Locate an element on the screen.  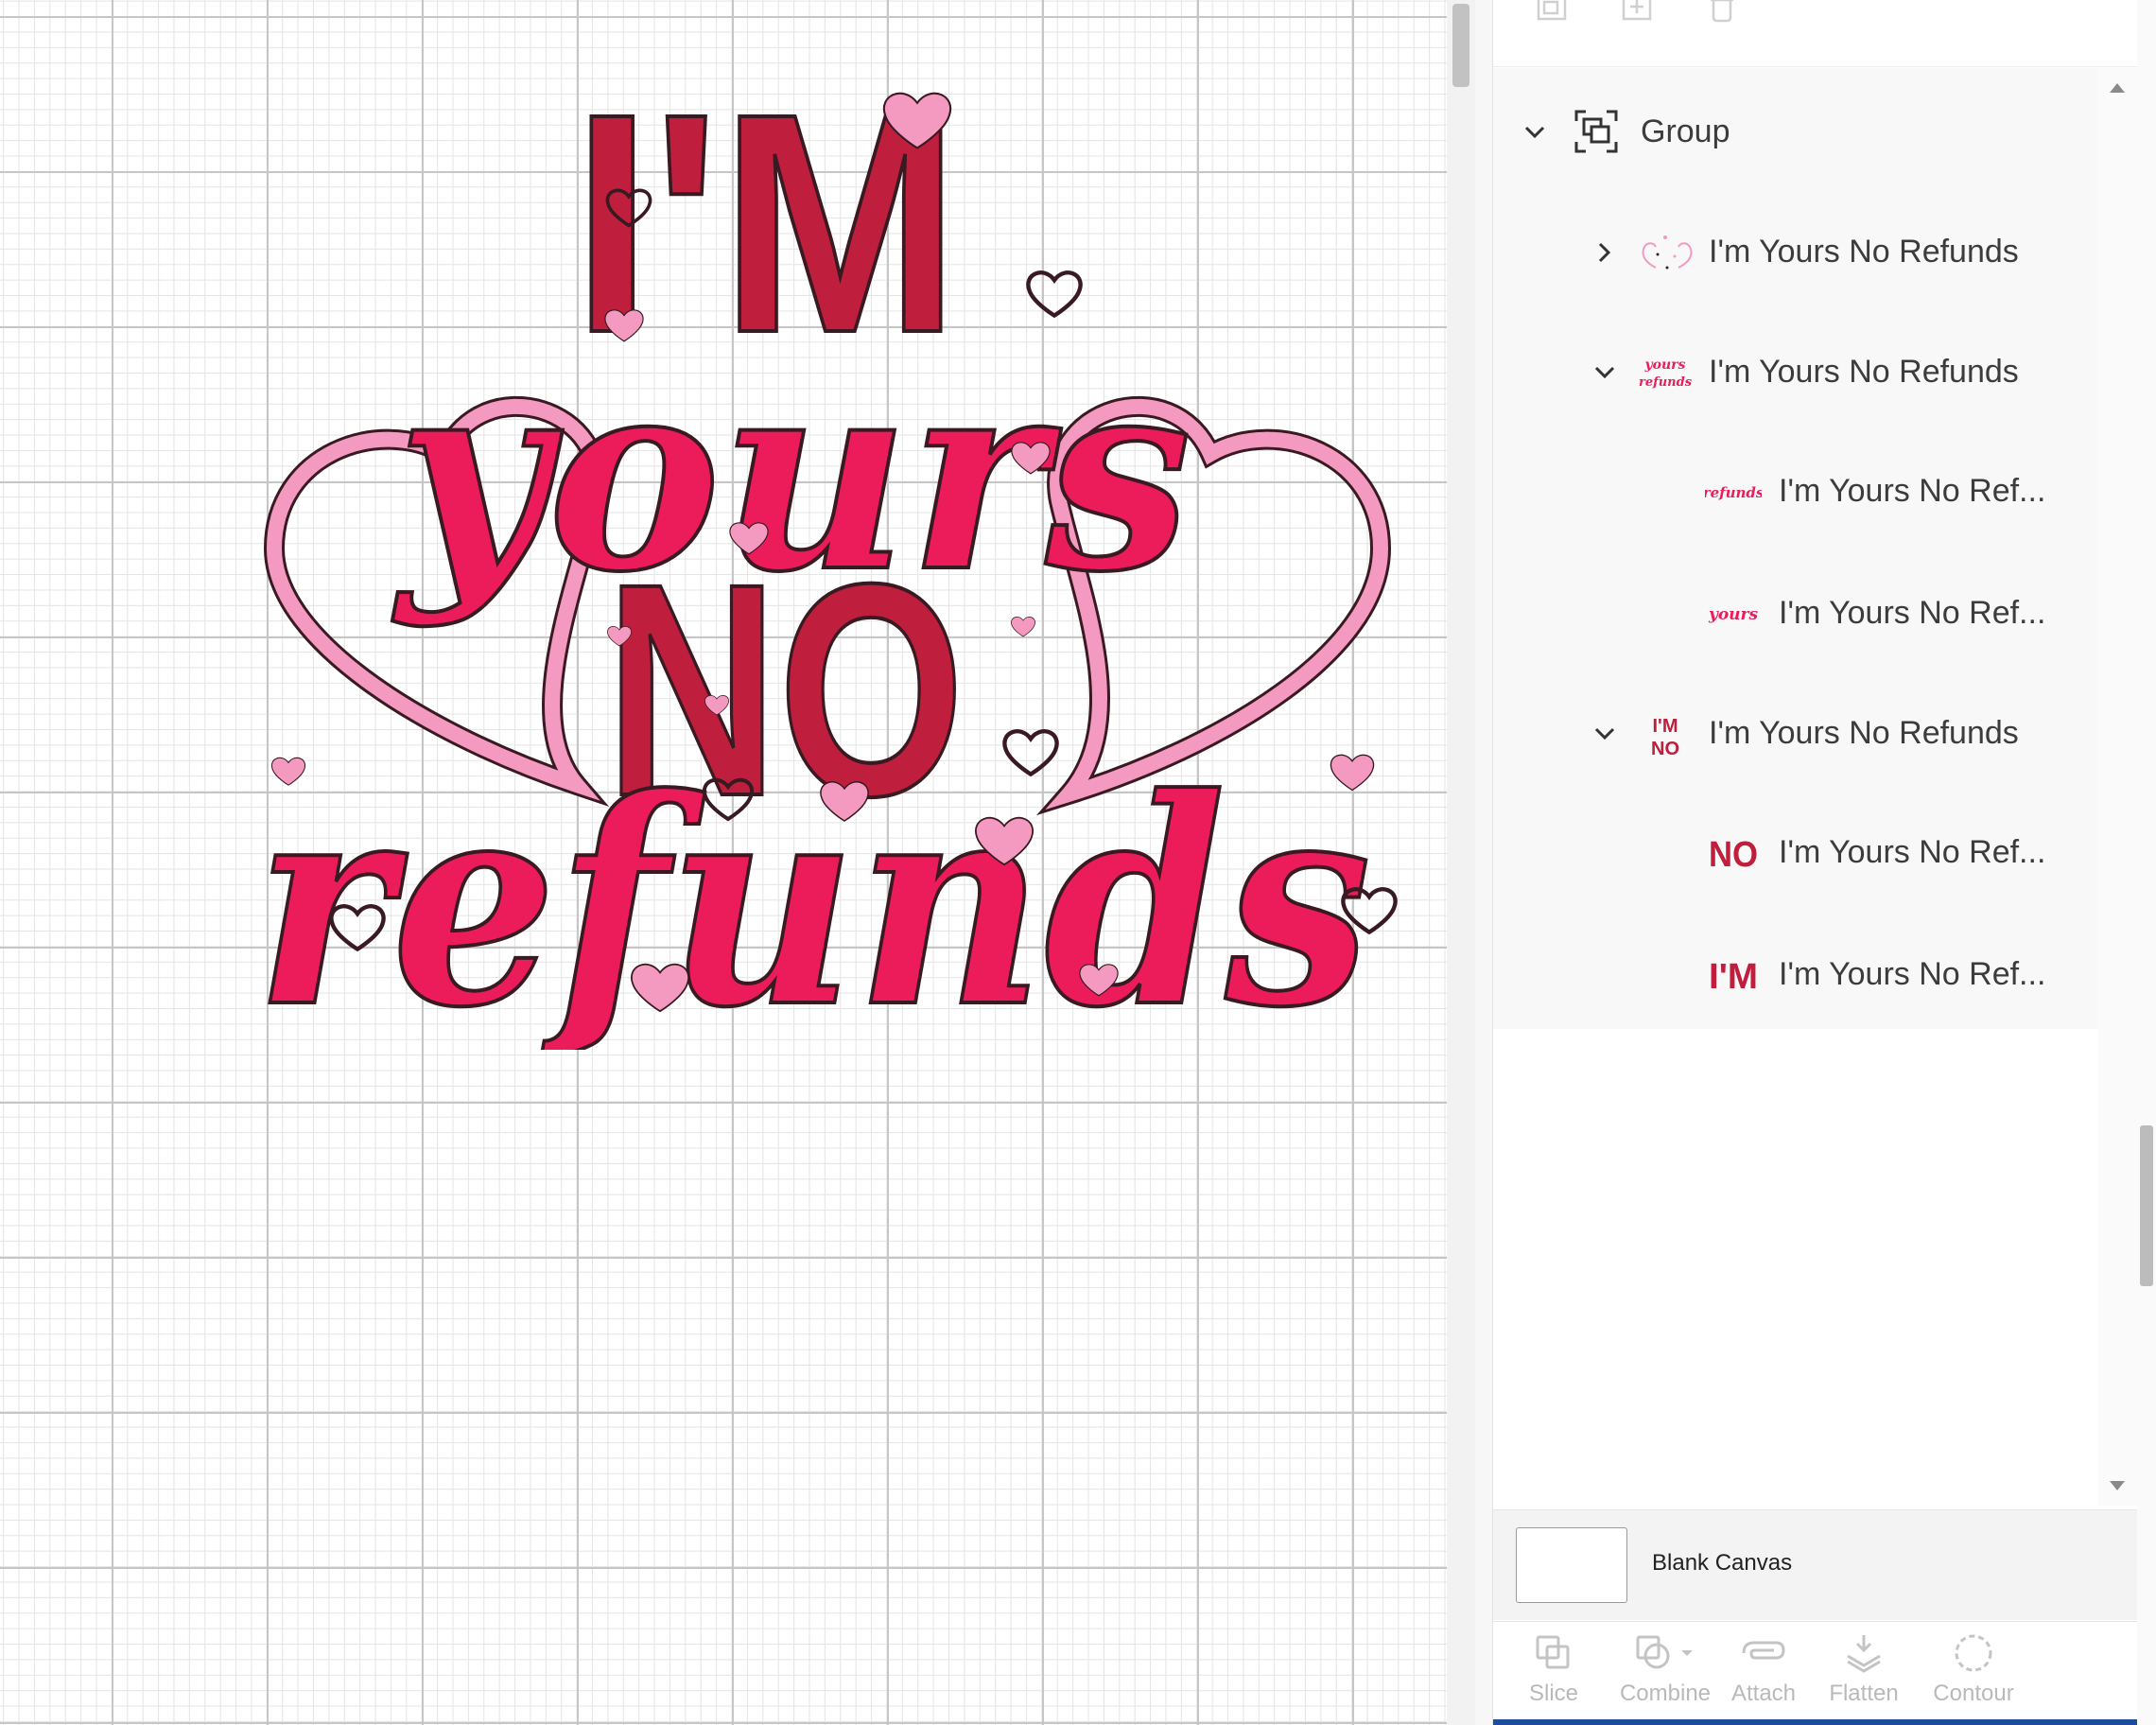
scroll-down-icon is located at coordinates (2117, 1485).